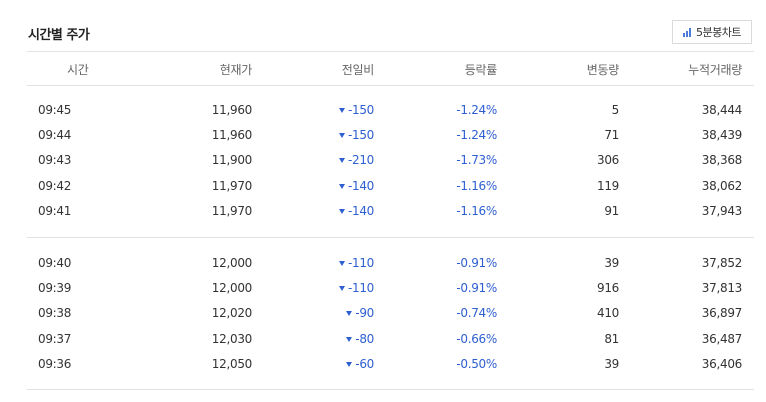 The height and width of the screenshot is (402, 766). I want to click on cell-volume-value: 71, so click(611, 135).